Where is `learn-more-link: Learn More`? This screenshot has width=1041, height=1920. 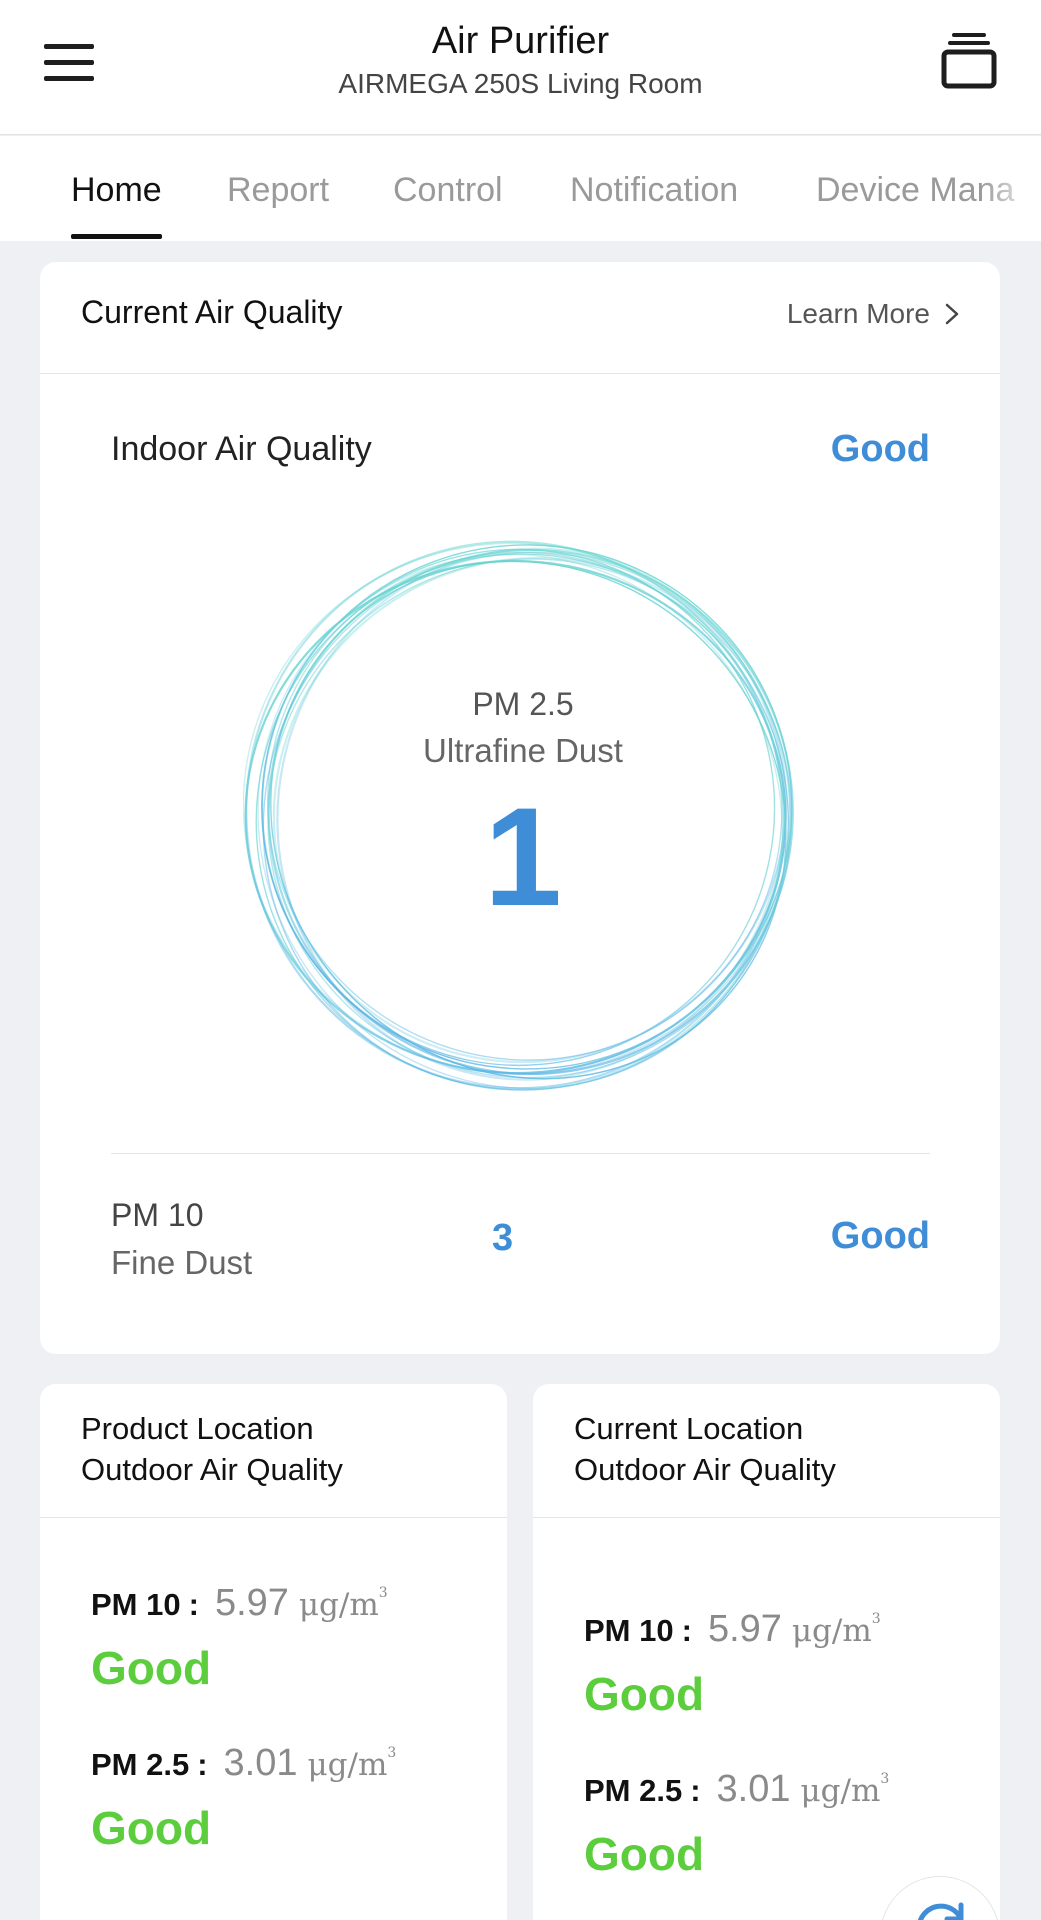 learn-more-link: Learn More is located at coordinates (873, 314).